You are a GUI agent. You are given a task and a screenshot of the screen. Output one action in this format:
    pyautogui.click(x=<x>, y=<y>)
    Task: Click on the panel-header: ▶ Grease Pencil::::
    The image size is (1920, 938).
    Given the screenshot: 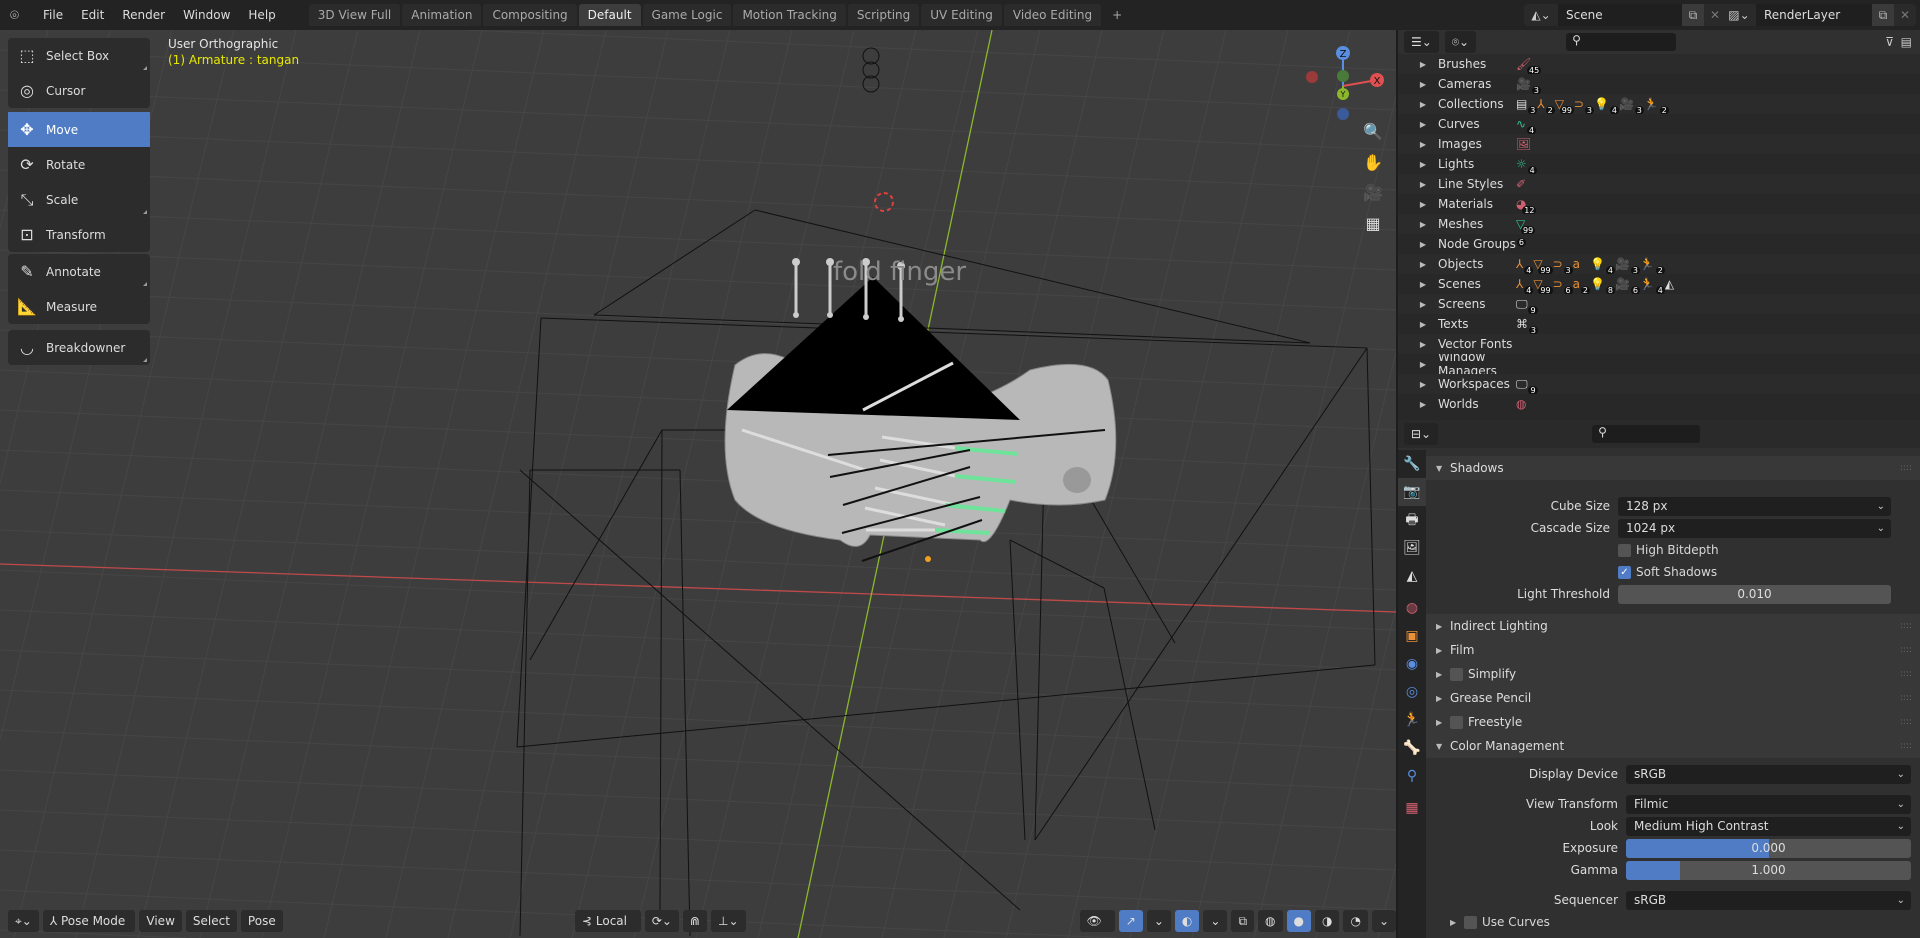 What is the action you would take?
    pyautogui.click(x=1673, y=698)
    